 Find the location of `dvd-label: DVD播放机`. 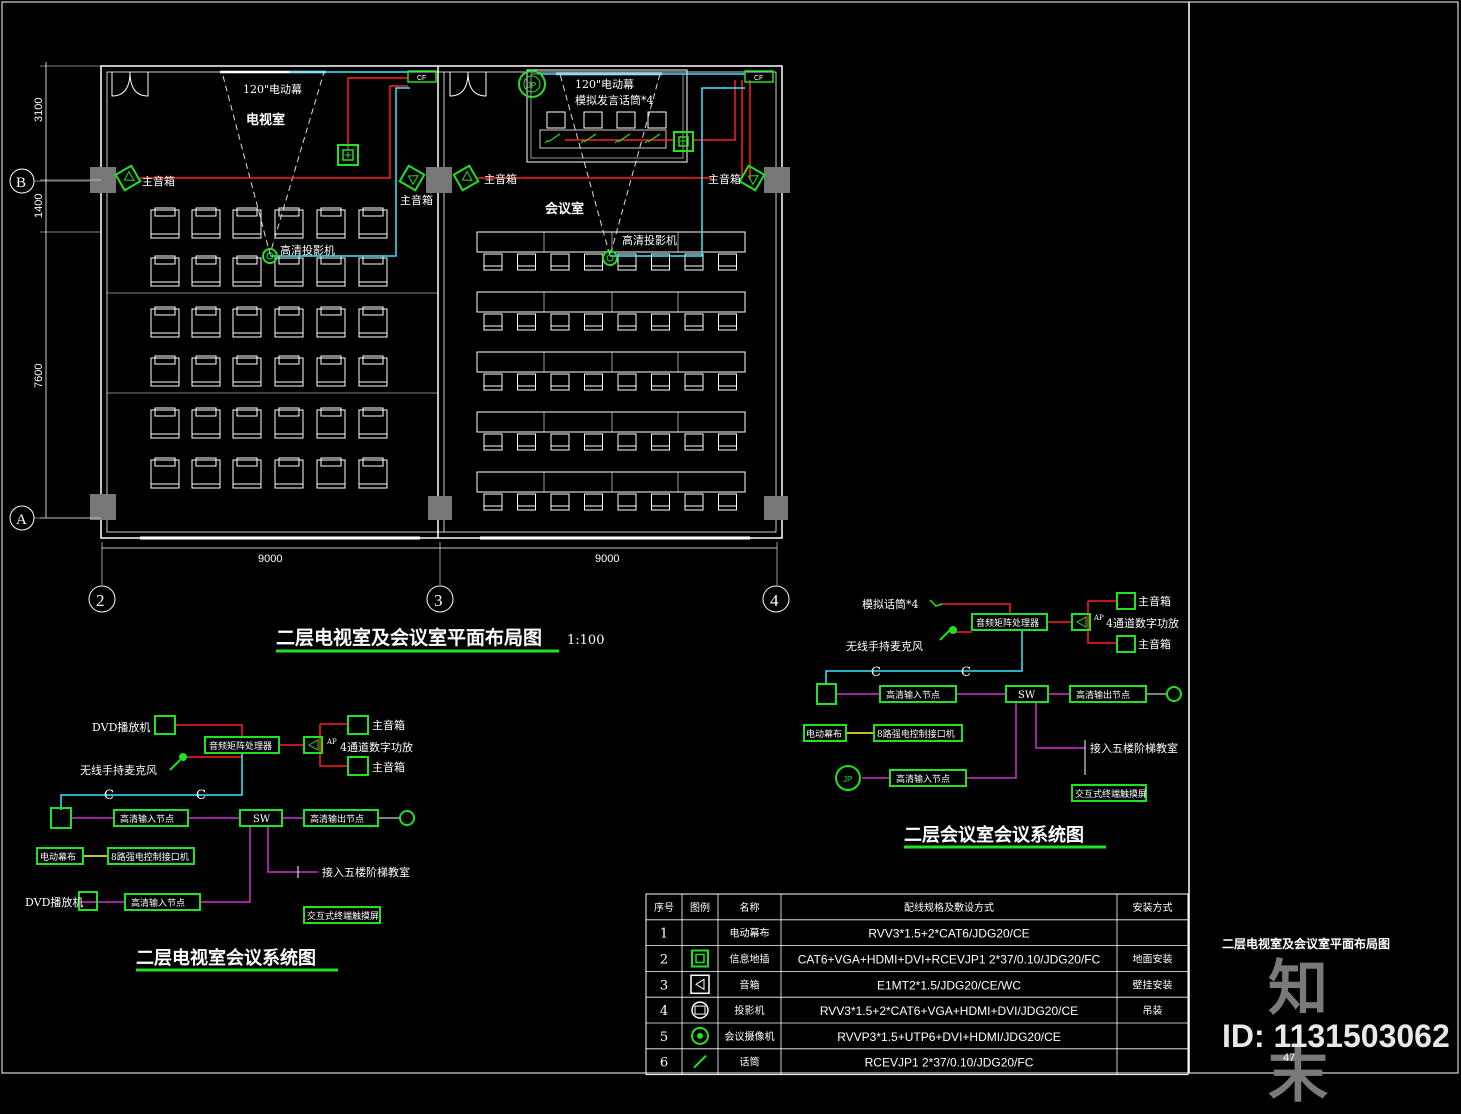

dvd-label: DVD播放机 is located at coordinates (121, 727).